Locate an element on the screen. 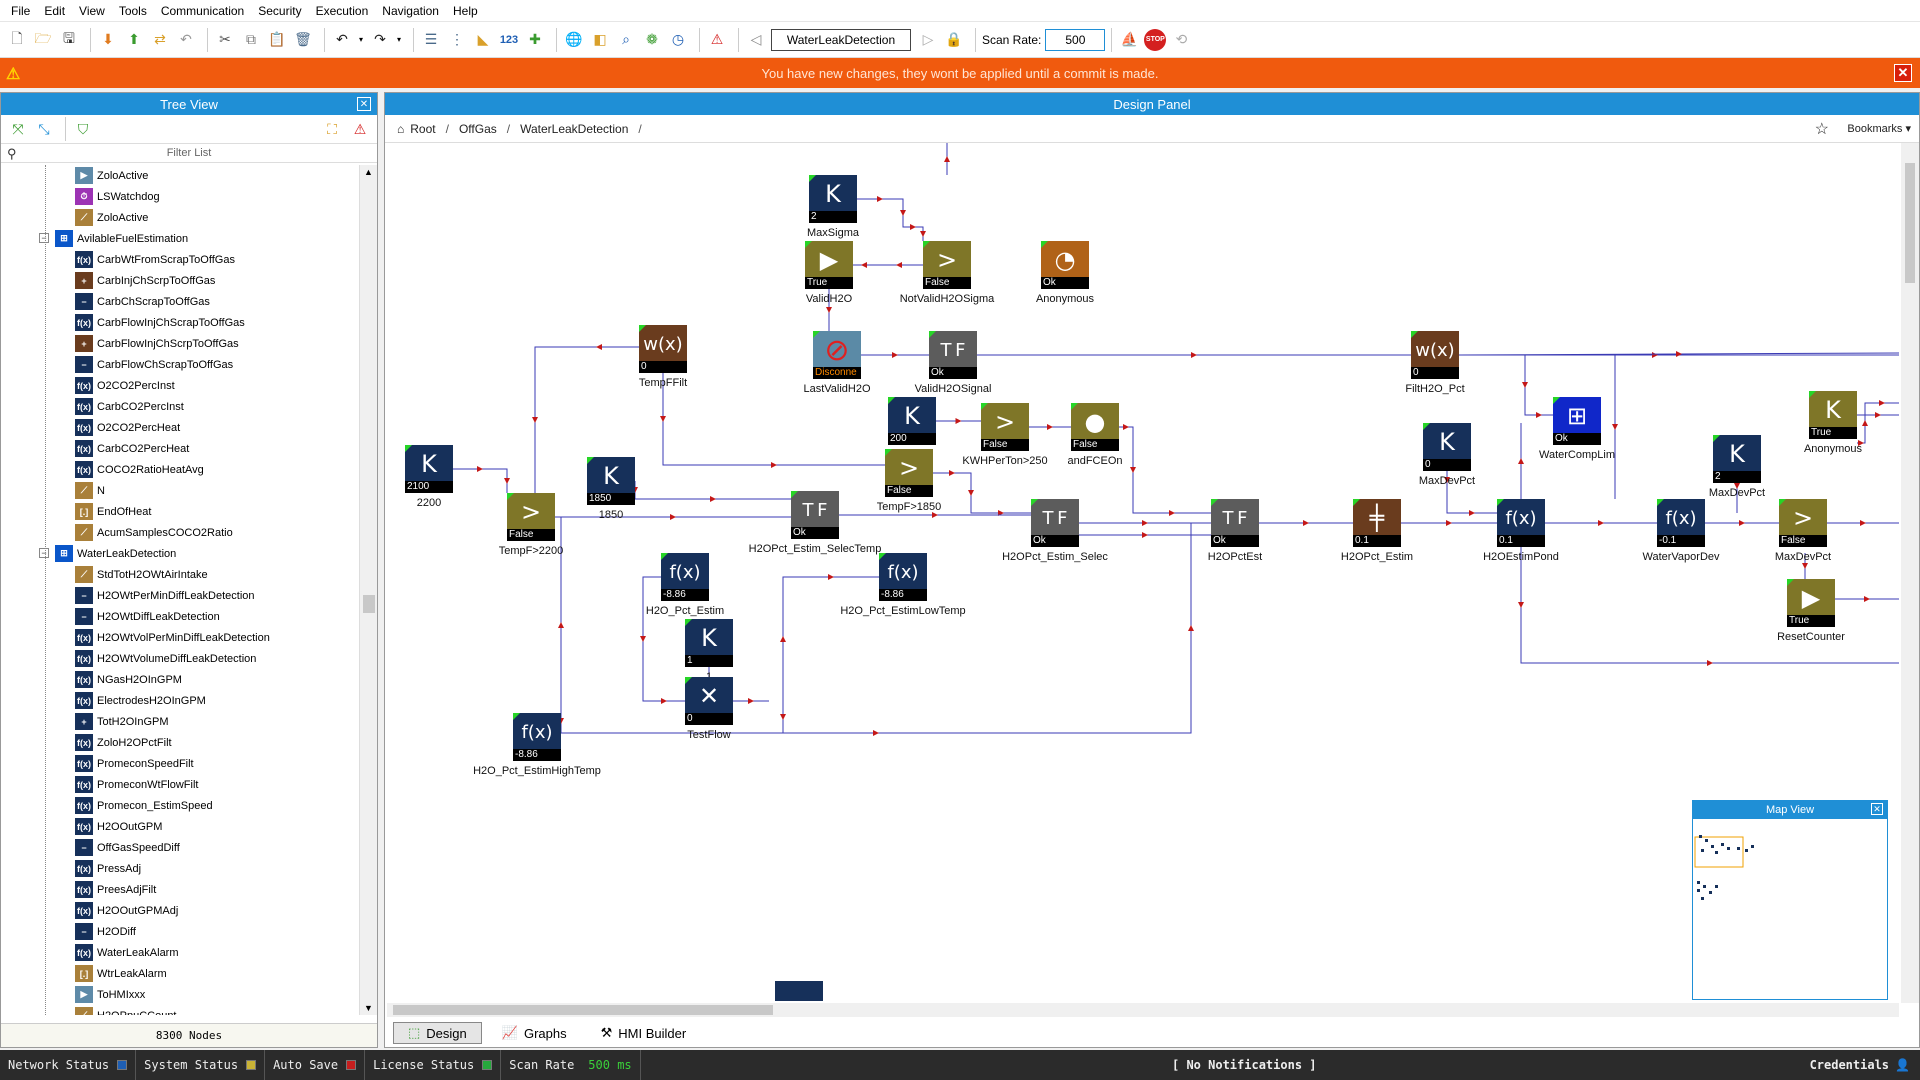 The height and width of the screenshot is (1080, 1920). star-icon: ☆ is located at coordinates (1822, 129).